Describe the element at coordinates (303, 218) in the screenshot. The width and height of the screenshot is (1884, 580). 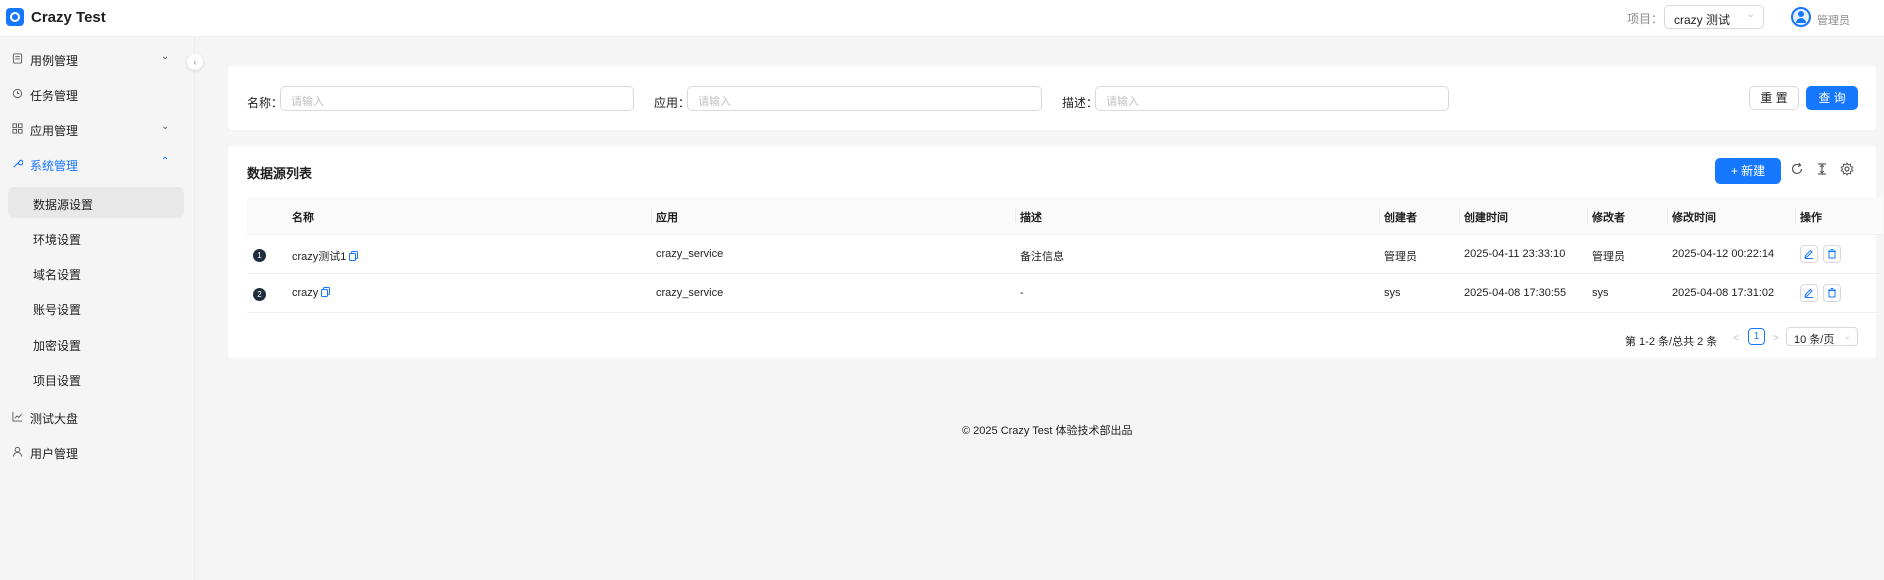
I see `column-header-name: 名称` at that location.